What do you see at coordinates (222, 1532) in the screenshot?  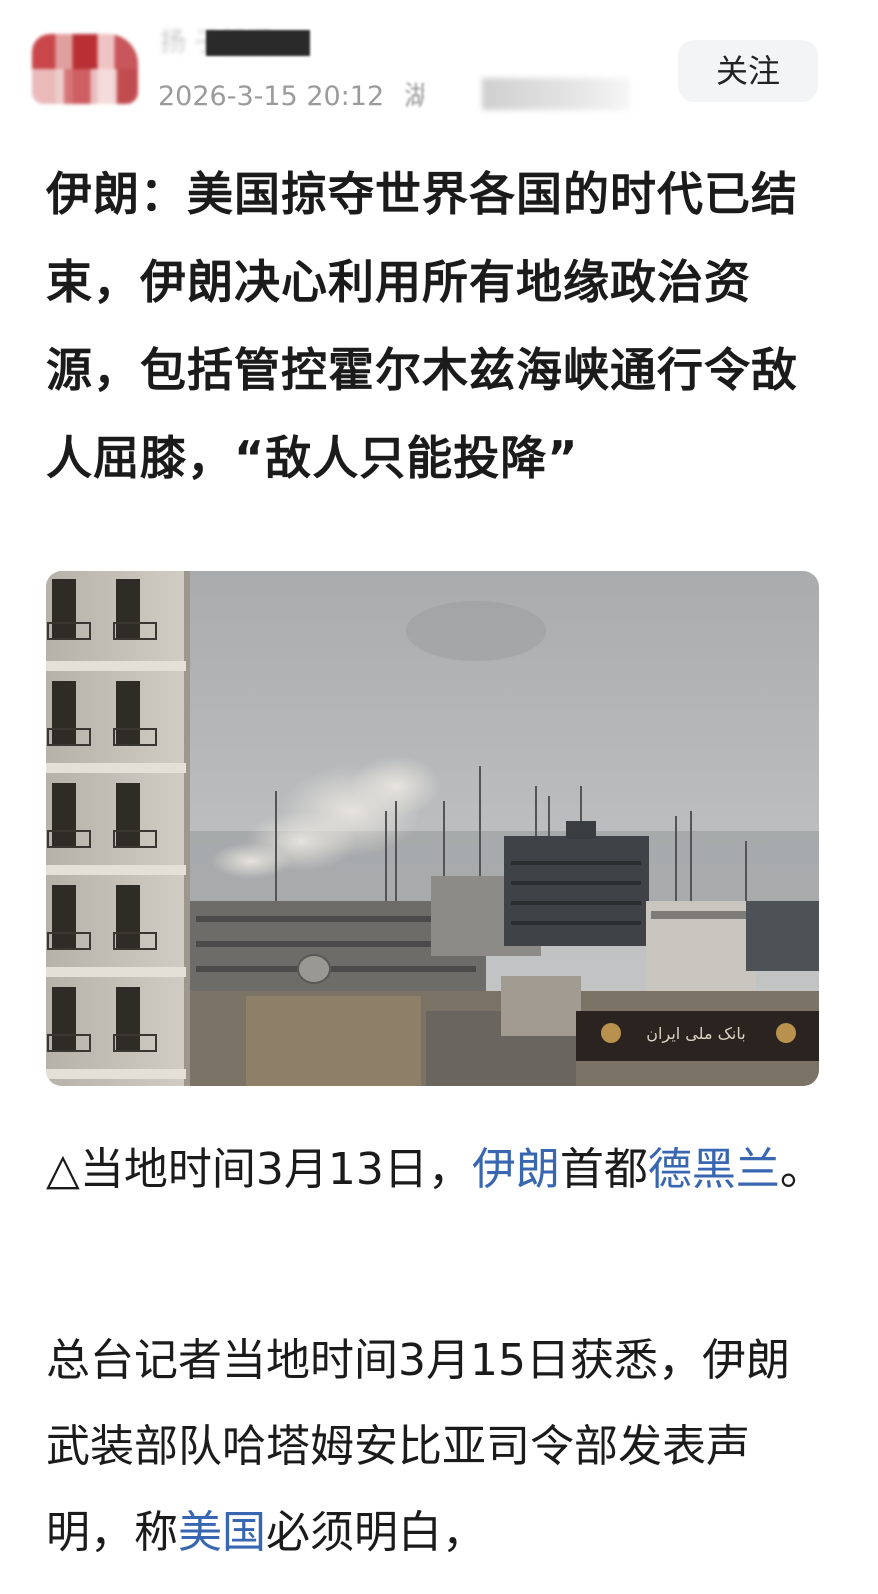 I see `link-usa: 美国` at bounding box center [222, 1532].